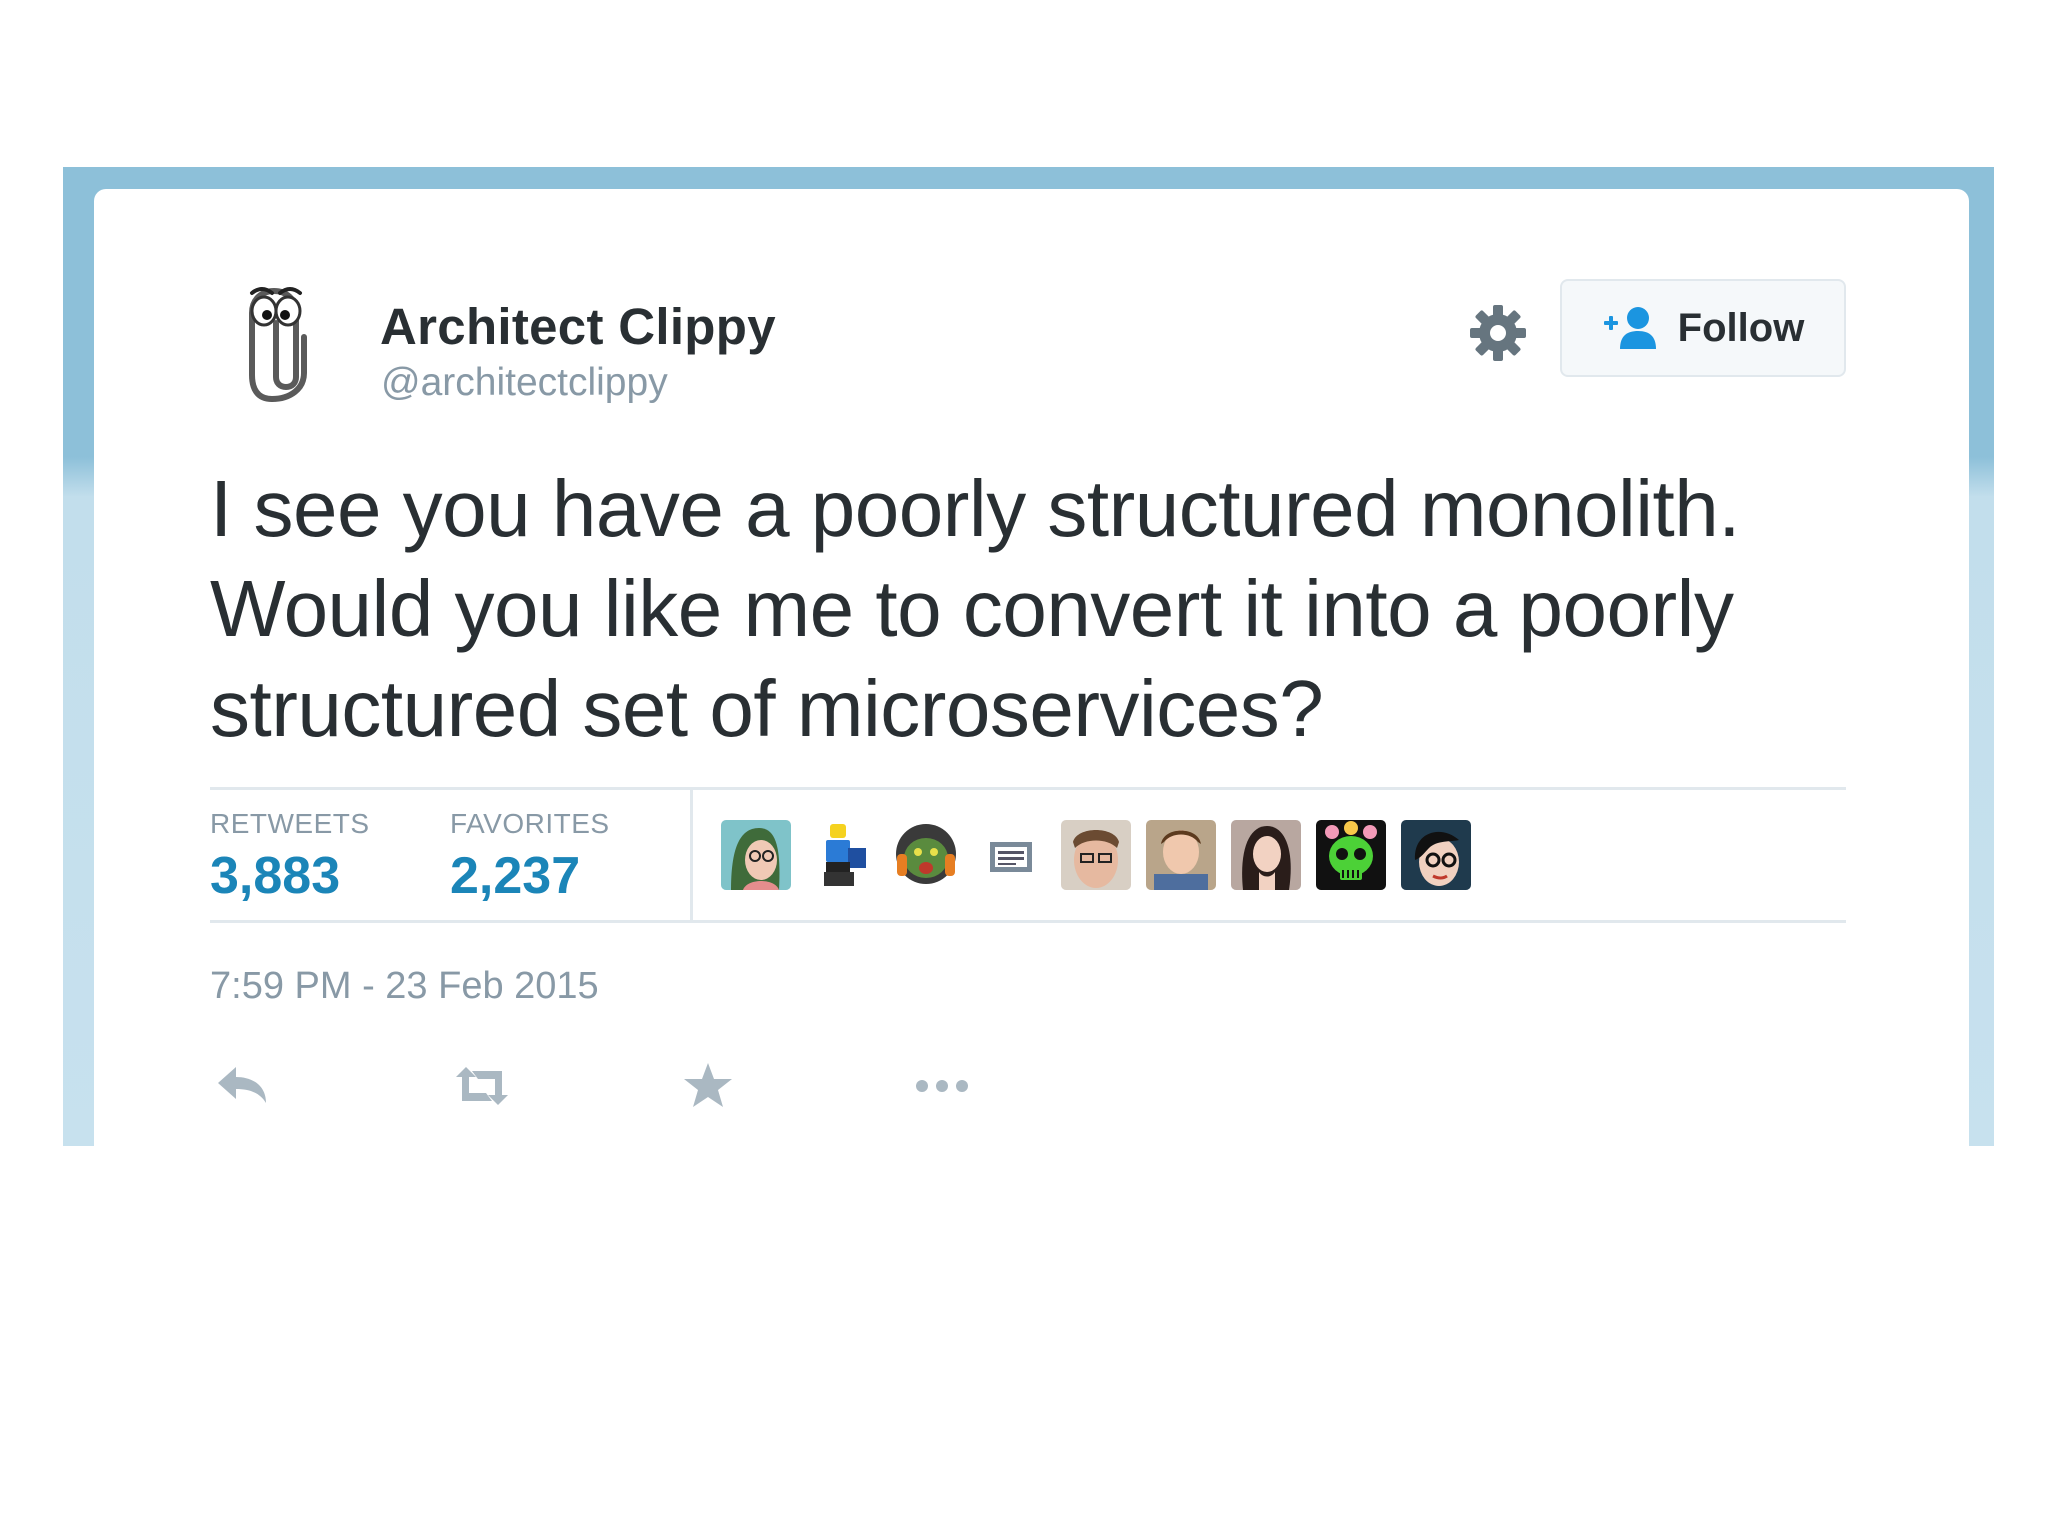 The width and height of the screenshot is (2048, 1536). I want to click on favorites-stat: FAVORITES 2,237, so click(530, 857).